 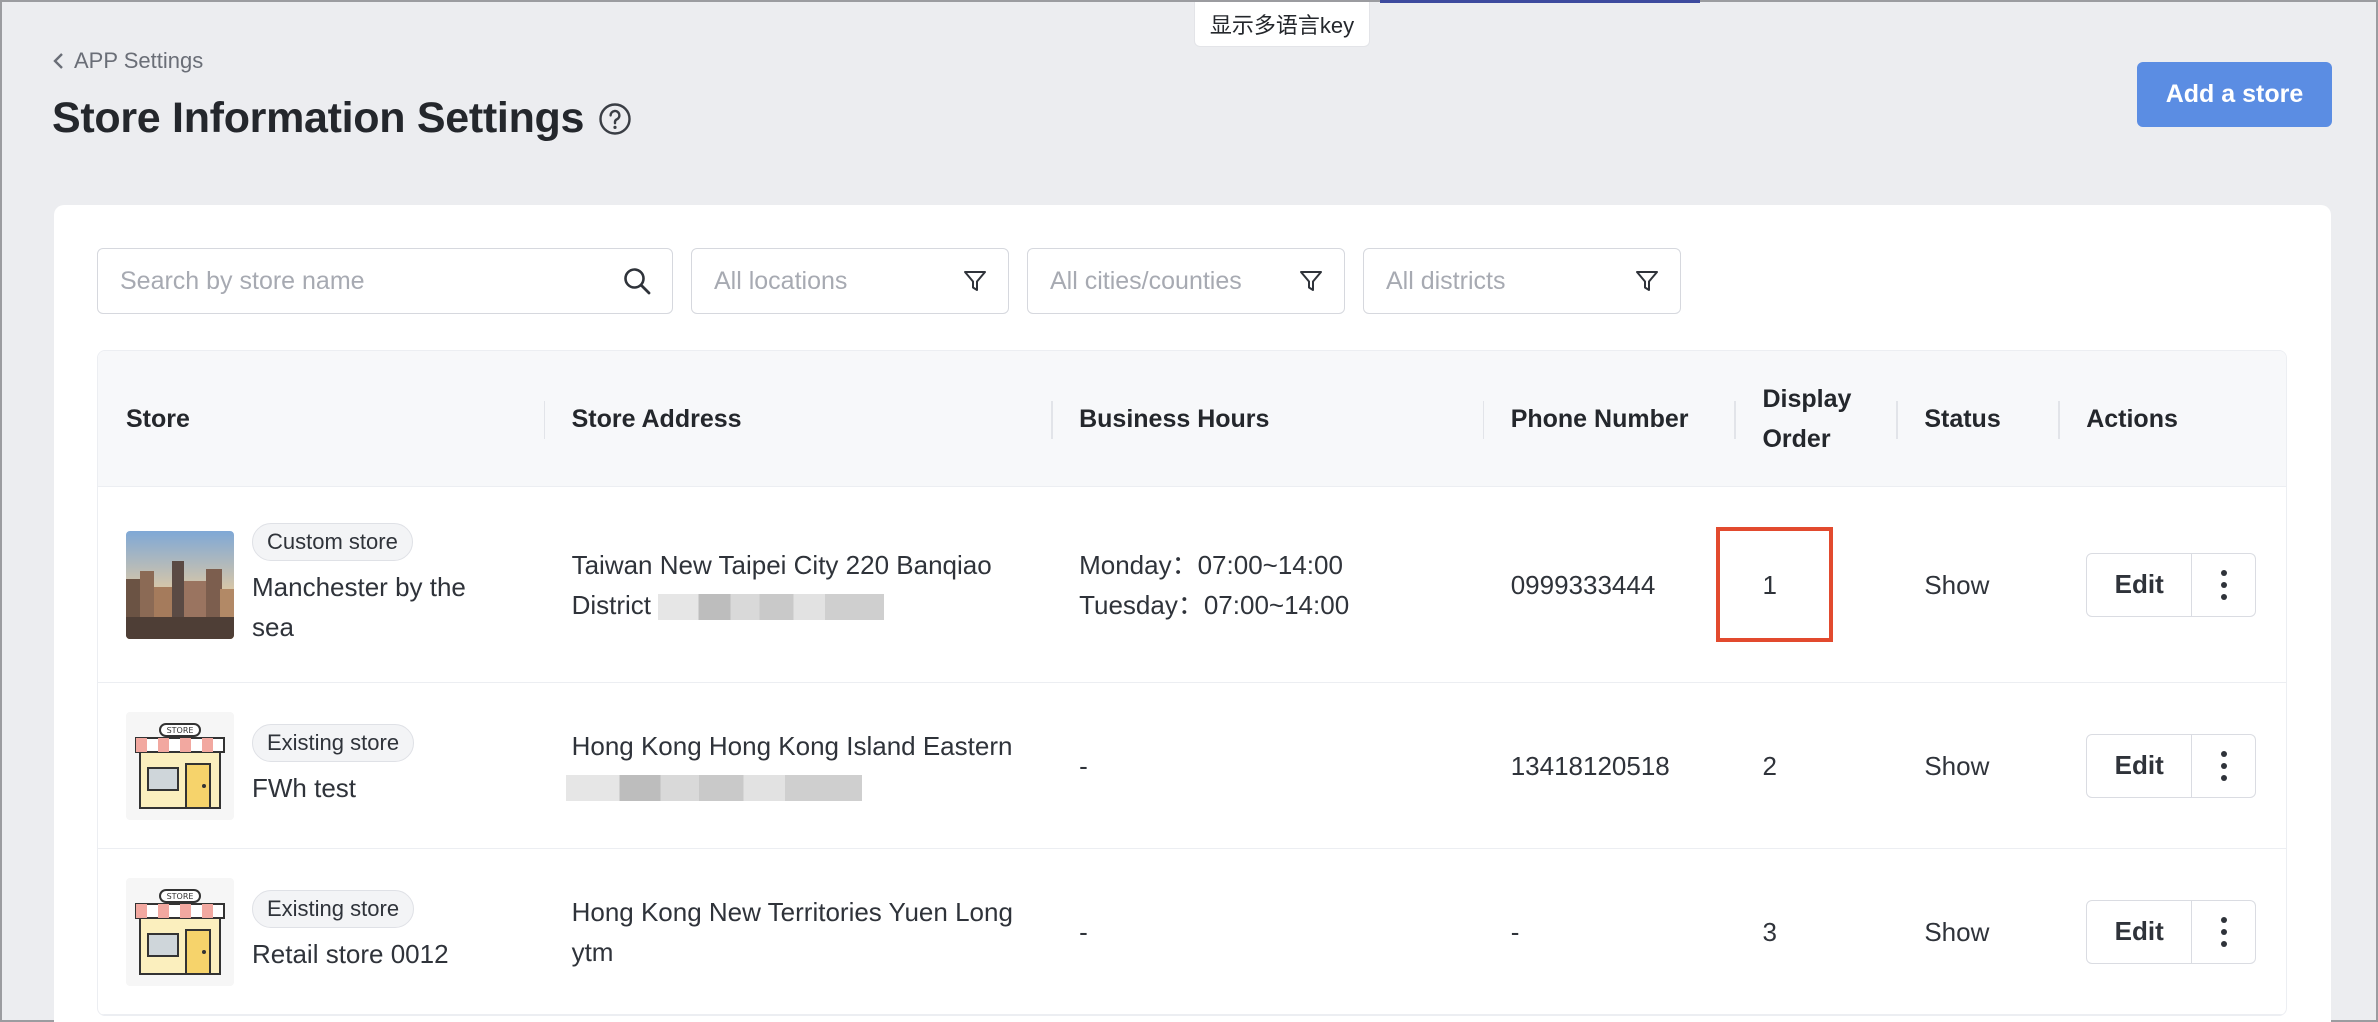 I want to click on address-line: Hong Kong New Territories Yuen Long, so click(x=792, y=911).